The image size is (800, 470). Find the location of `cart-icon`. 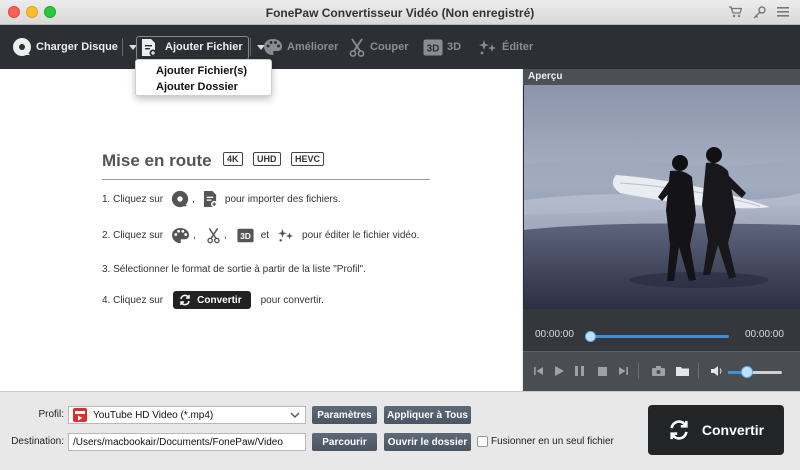

cart-icon is located at coordinates (735, 12).